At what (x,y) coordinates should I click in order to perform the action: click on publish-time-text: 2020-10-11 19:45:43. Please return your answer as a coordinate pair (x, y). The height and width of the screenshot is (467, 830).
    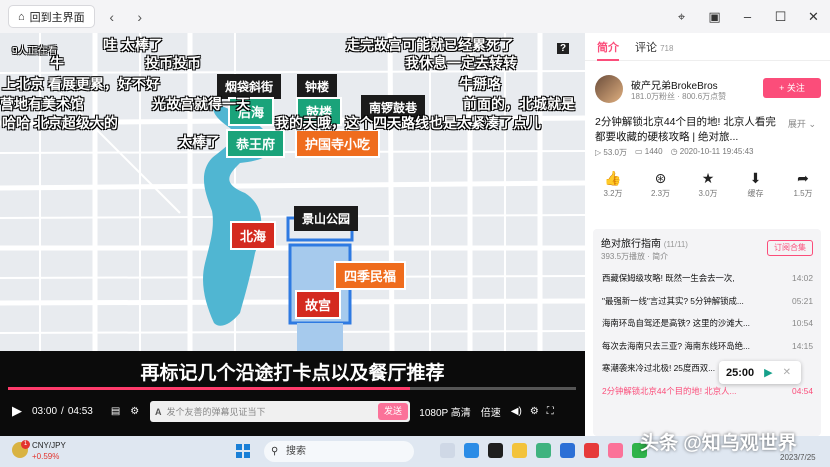
    Looking at the image, I should click on (716, 151).